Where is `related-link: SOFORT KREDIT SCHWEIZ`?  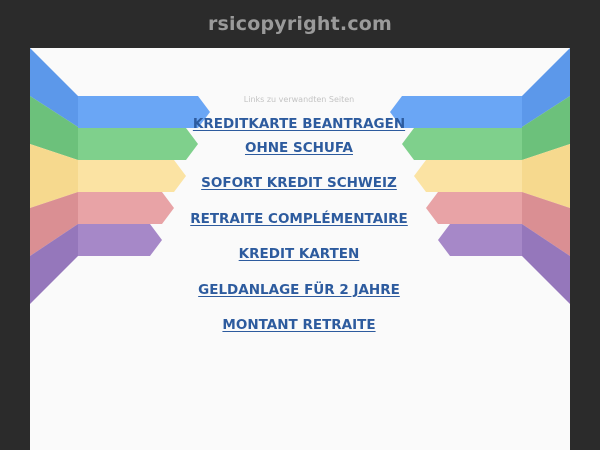
related-link: SOFORT KREDIT SCHWEIZ is located at coordinates (299, 184).